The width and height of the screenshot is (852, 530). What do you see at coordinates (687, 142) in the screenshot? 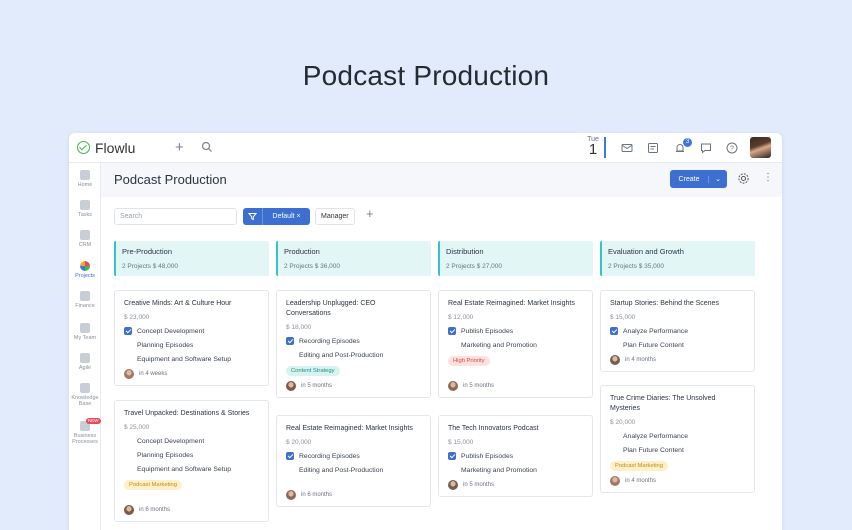
I see `notification-badge: 3` at bounding box center [687, 142].